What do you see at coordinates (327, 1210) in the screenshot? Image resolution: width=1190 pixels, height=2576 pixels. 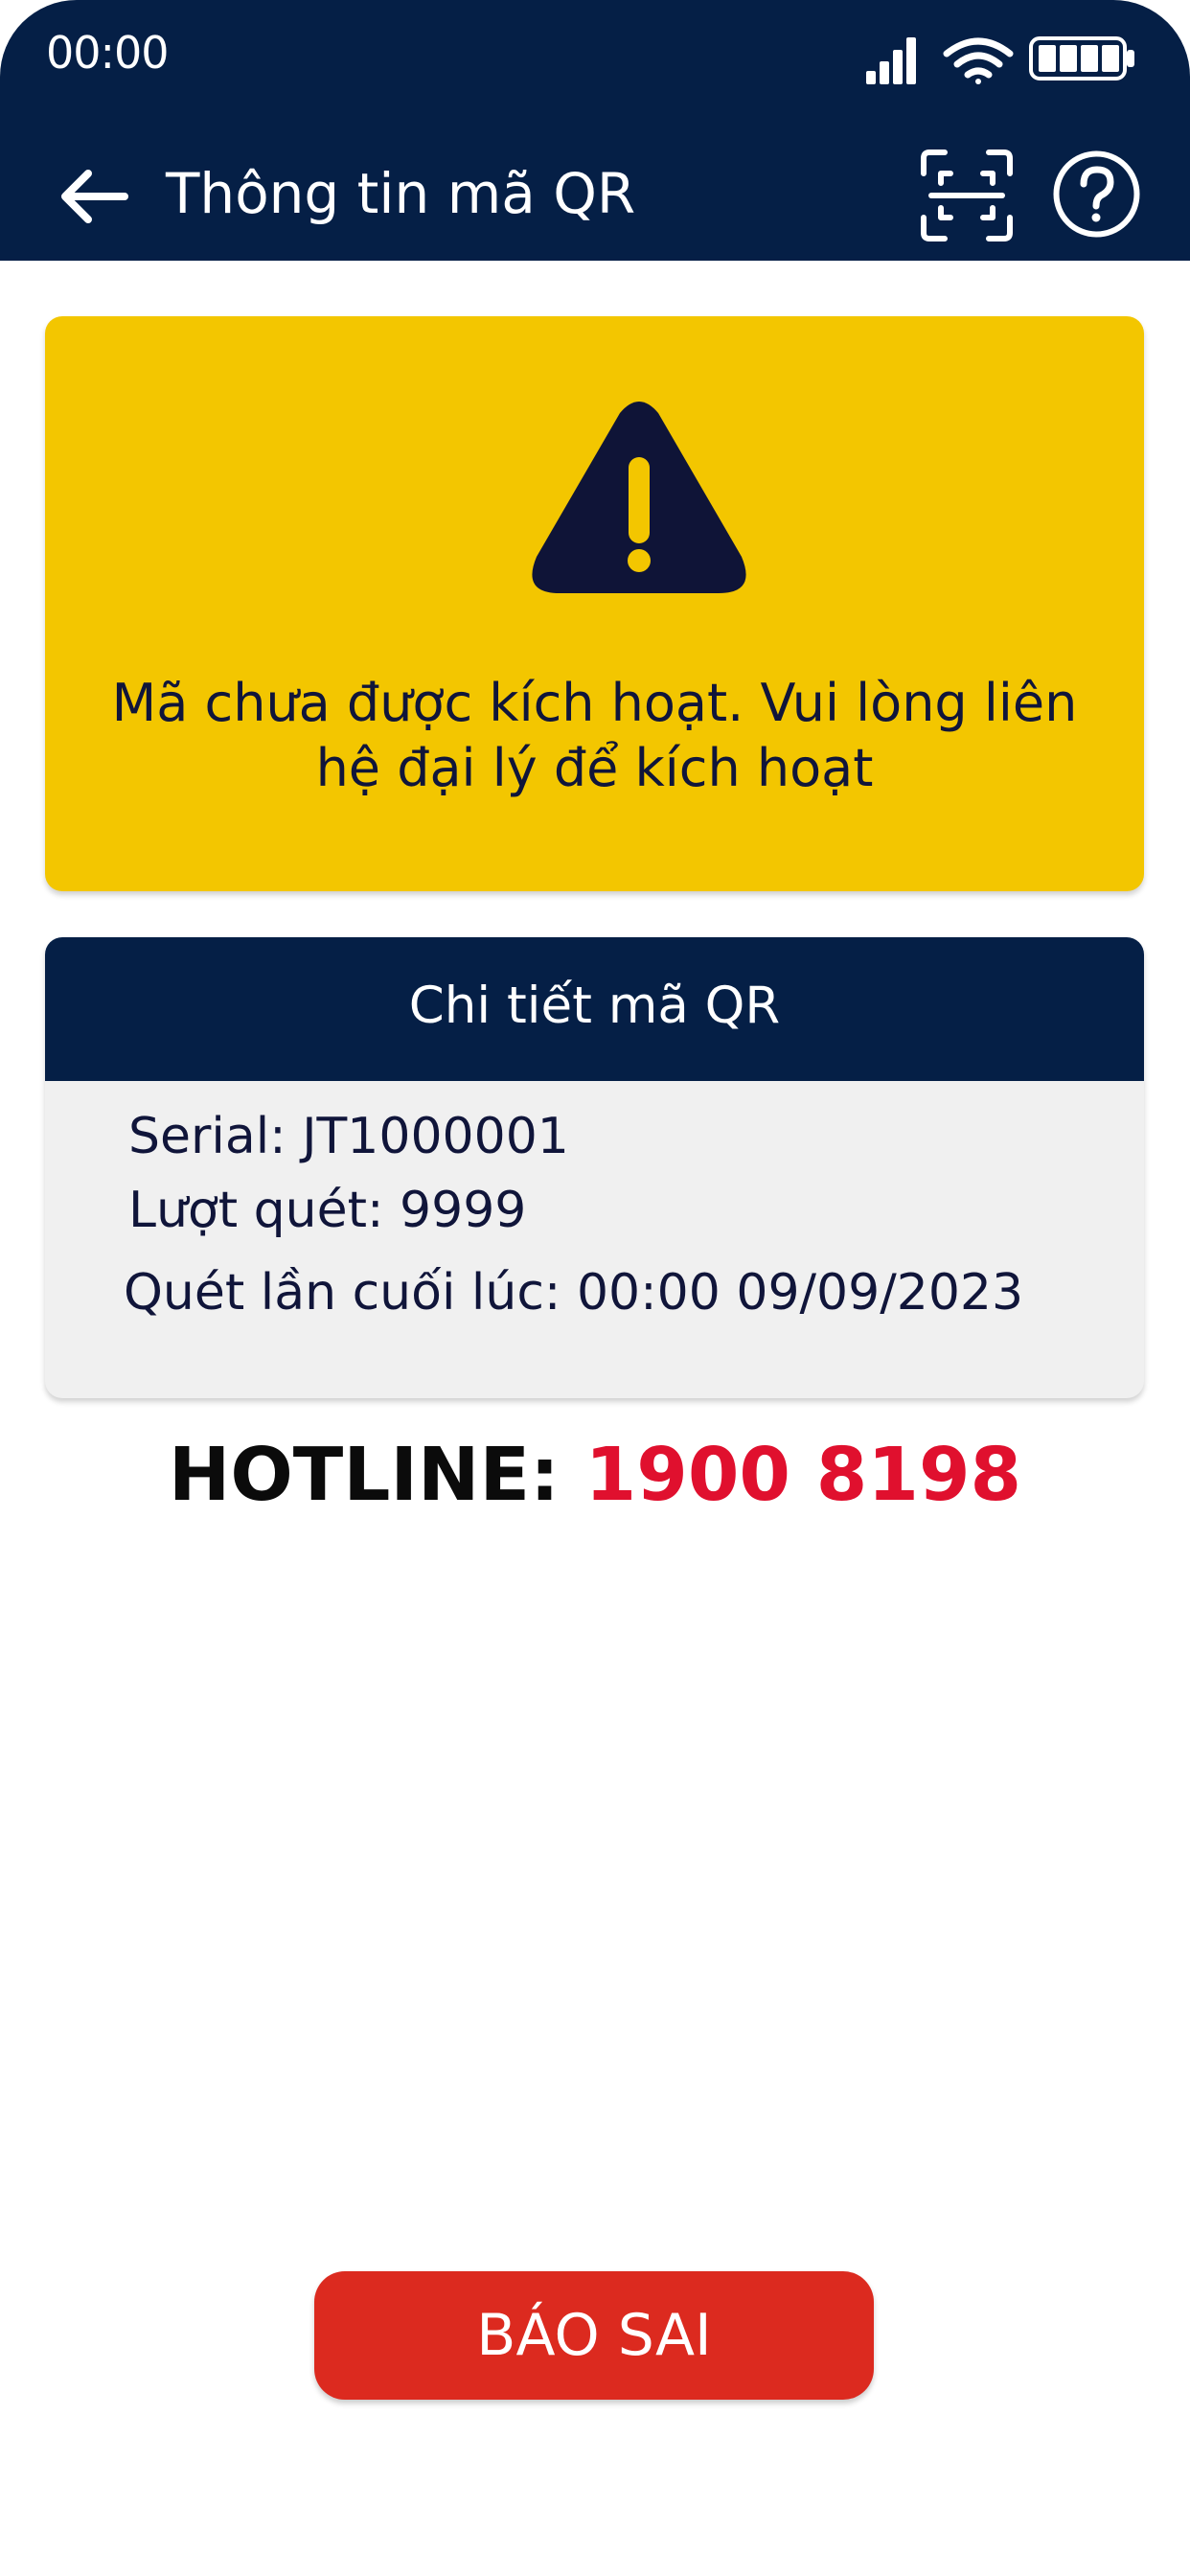 I see `scan-count-text: Lượt quét: 9999` at bounding box center [327, 1210].